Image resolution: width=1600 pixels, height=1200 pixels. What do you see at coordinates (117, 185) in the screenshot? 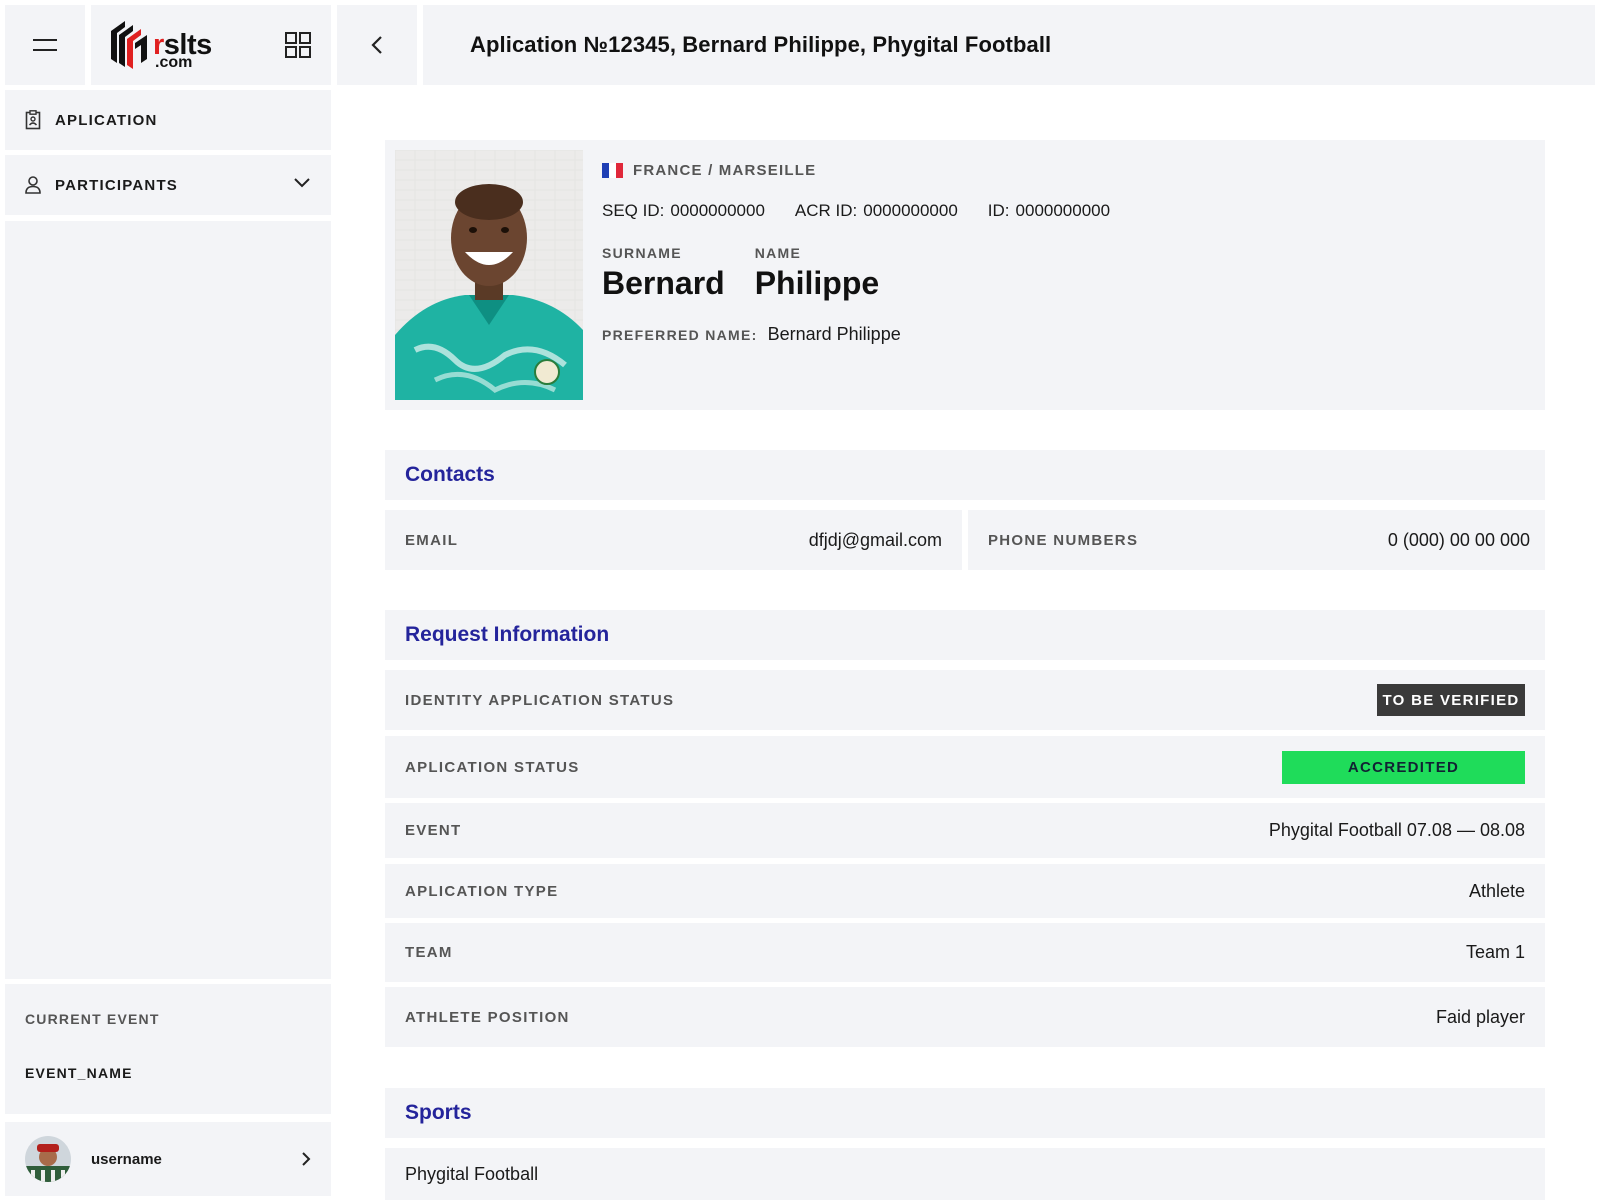
I see `sidebar-item-label: PARTICIPANTS` at bounding box center [117, 185].